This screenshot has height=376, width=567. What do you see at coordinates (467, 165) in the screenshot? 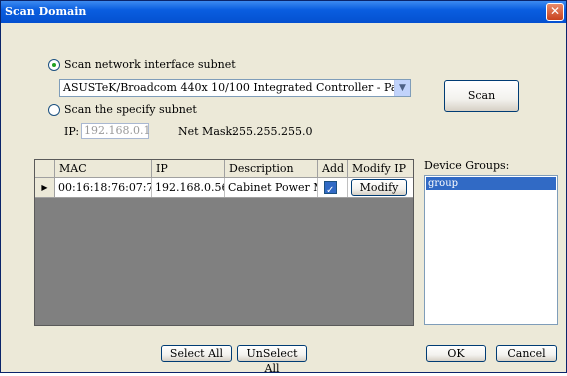
I see `device-groups-label: Device Groups:` at bounding box center [467, 165].